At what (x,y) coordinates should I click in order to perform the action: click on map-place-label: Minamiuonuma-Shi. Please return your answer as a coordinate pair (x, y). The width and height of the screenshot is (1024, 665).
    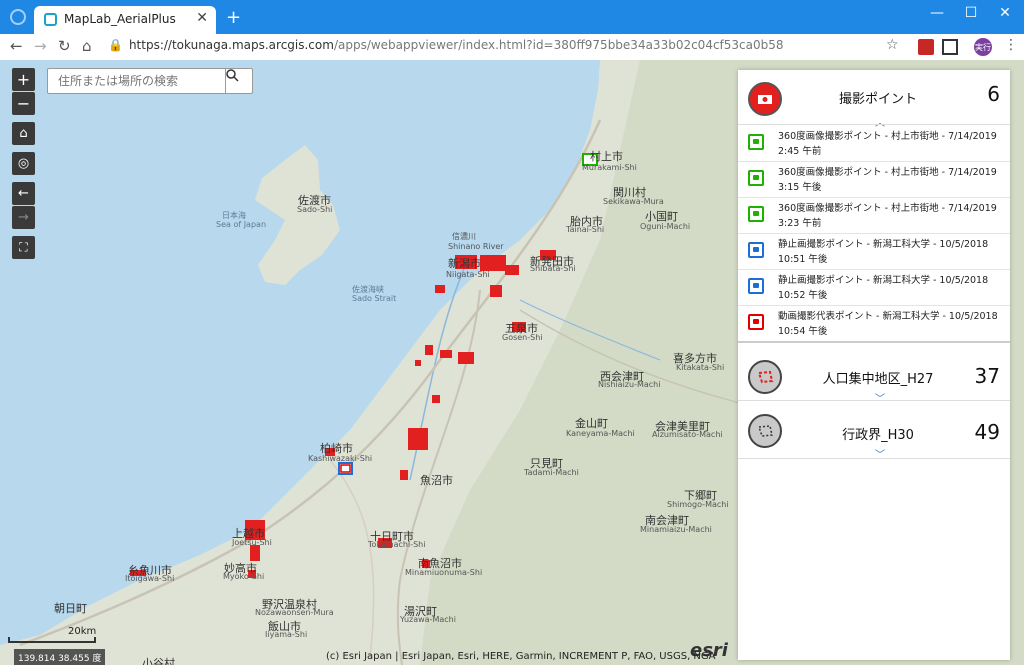
    Looking at the image, I should click on (444, 572).